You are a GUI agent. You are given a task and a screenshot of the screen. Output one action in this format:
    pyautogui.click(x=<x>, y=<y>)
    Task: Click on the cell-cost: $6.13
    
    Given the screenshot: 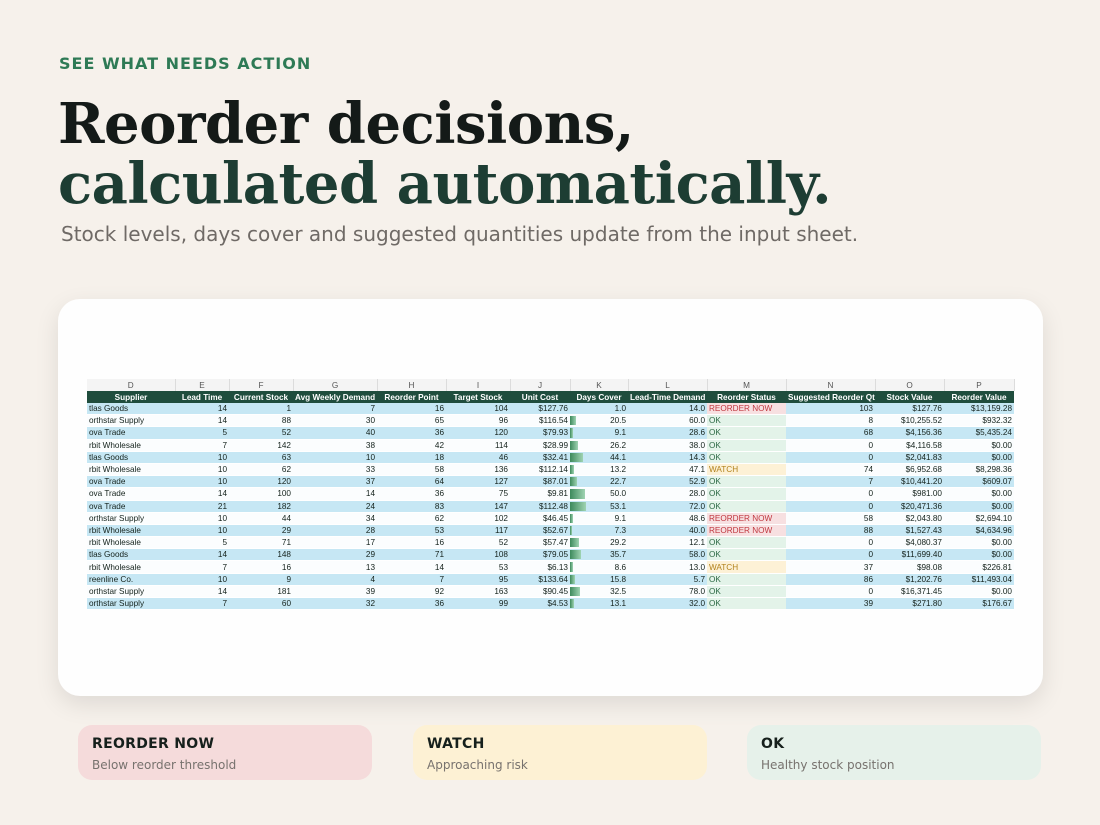 What is the action you would take?
    pyautogui.click(x=540, y=567)
    